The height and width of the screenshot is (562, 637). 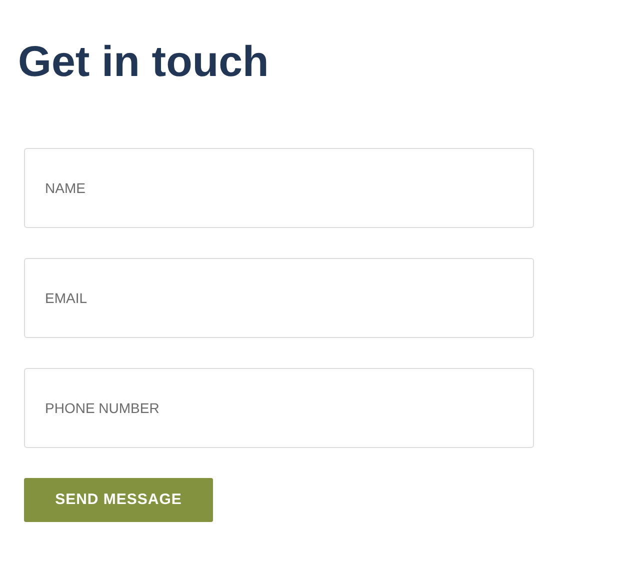 What do you see at coordinates (279, 408) in the screenshot?
I see `text-field: PHONE NUMBER` at bounding box center [279, 408].